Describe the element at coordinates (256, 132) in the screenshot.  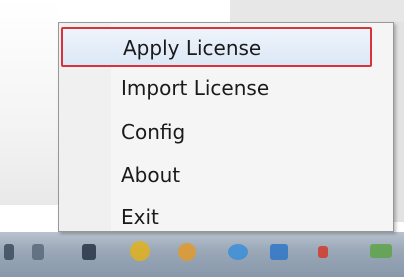
I see `menu-item-config: Config` at that location.